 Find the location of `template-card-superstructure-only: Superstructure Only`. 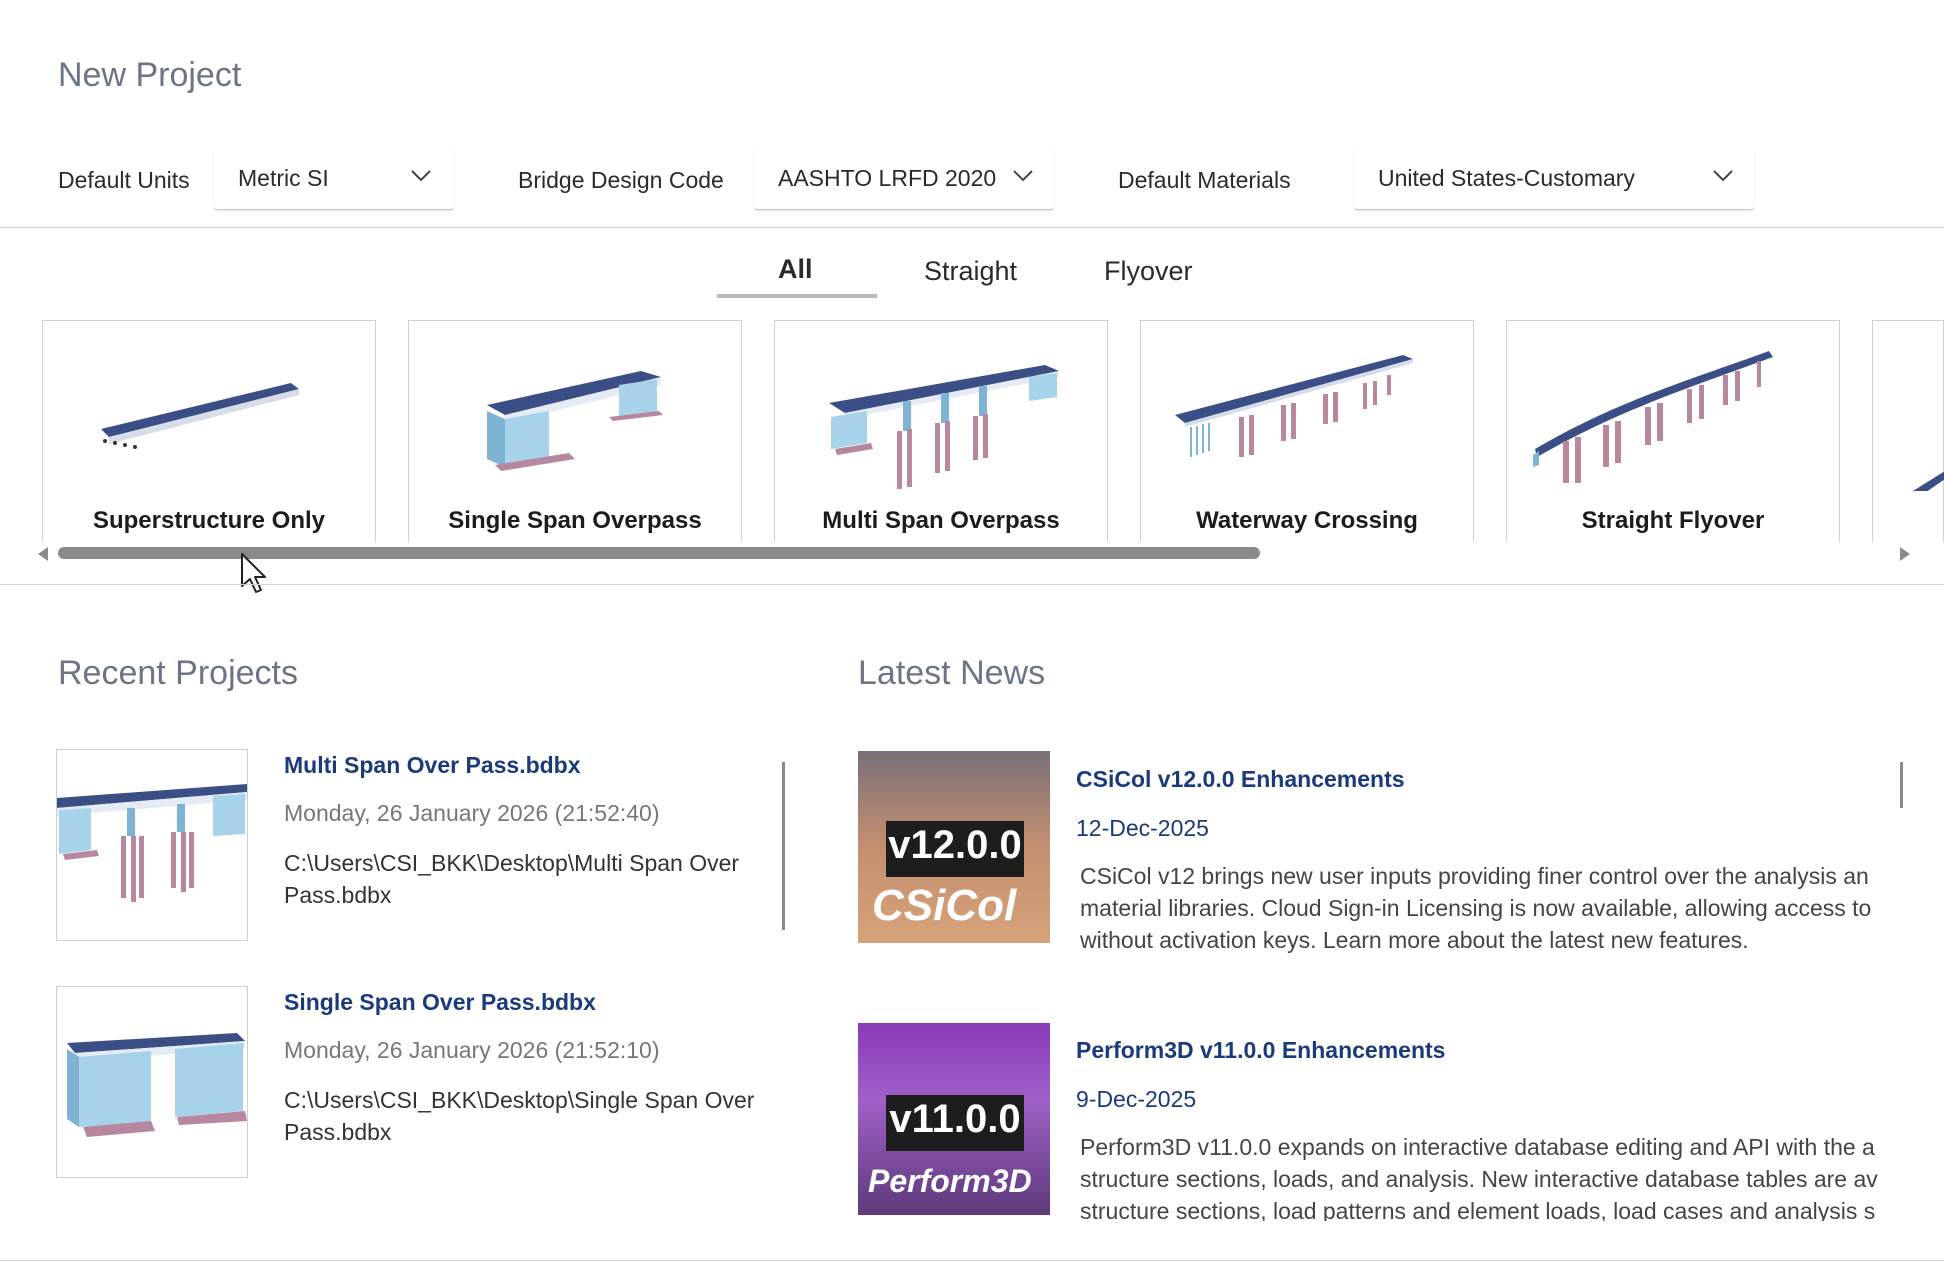

template-card-superstructure-only: Superstructure Only is located at coordinates (209, 431).